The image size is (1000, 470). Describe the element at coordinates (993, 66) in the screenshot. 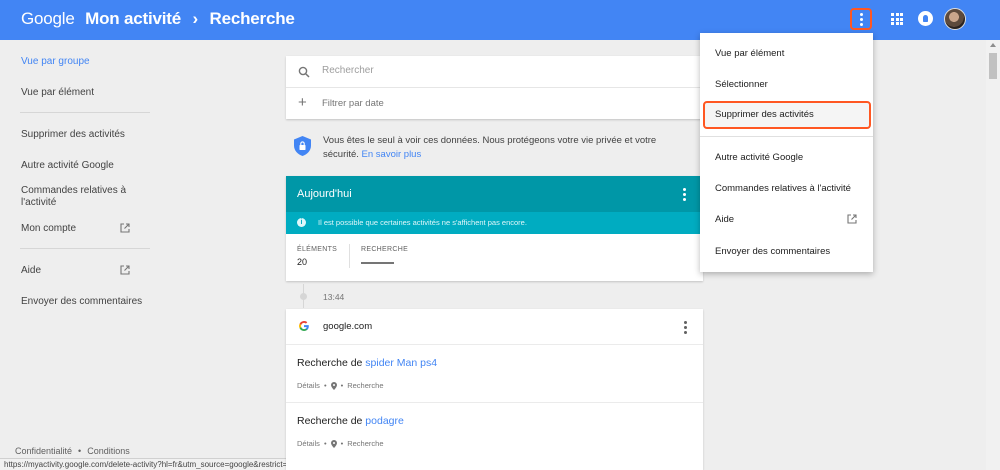

I see `scroll-thumb` at that location.